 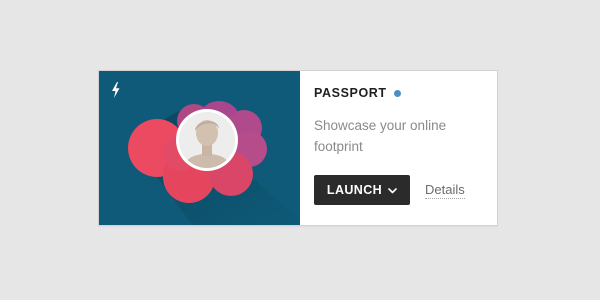 I want to click on lightning-bolt-icon, so click(x=116, y=90).